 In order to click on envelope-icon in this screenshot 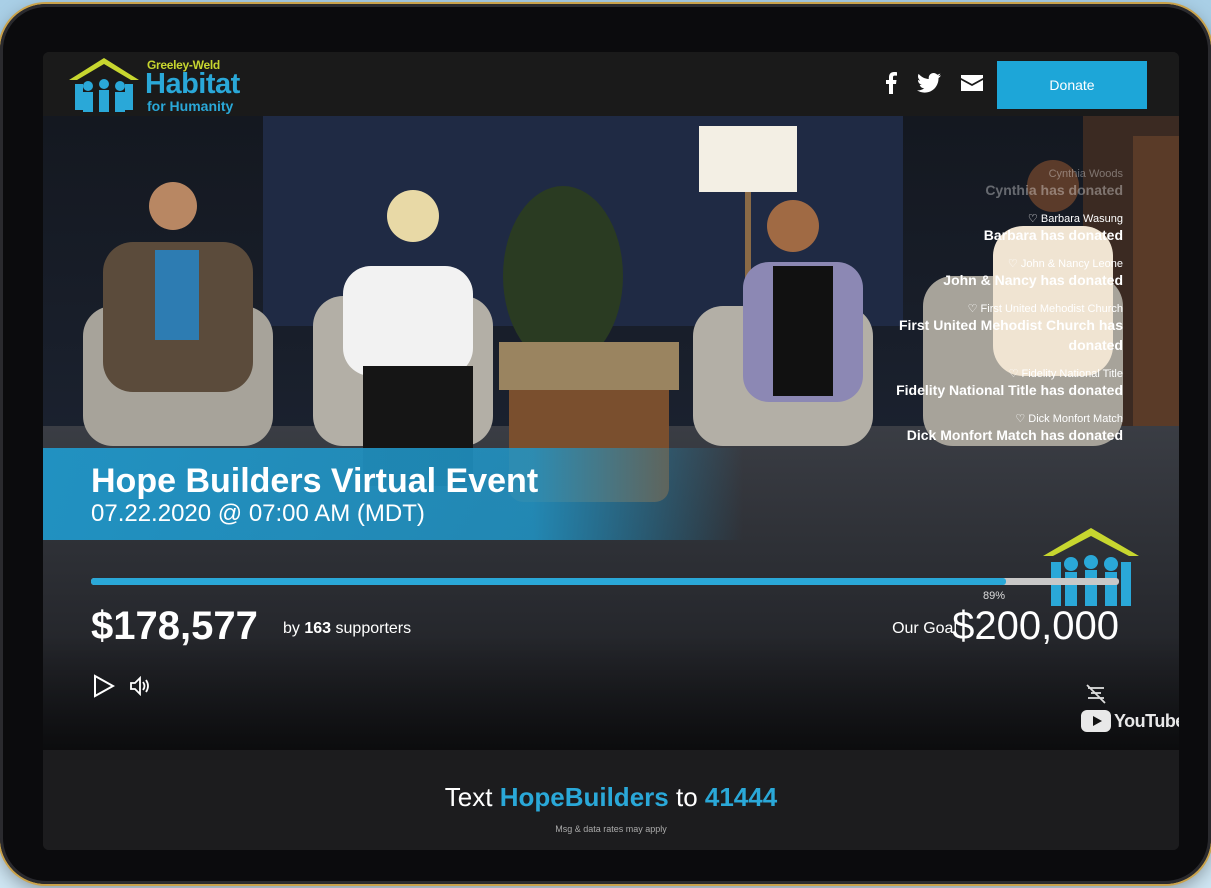, I will do `click(972, 83)`.